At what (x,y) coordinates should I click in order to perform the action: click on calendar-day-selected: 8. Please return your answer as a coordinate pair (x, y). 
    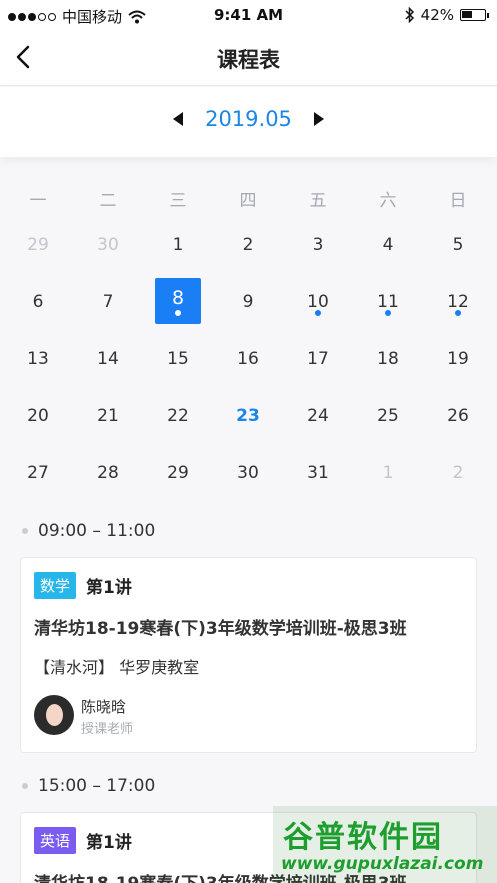
    Looking at the image, I should click on (178, 301).